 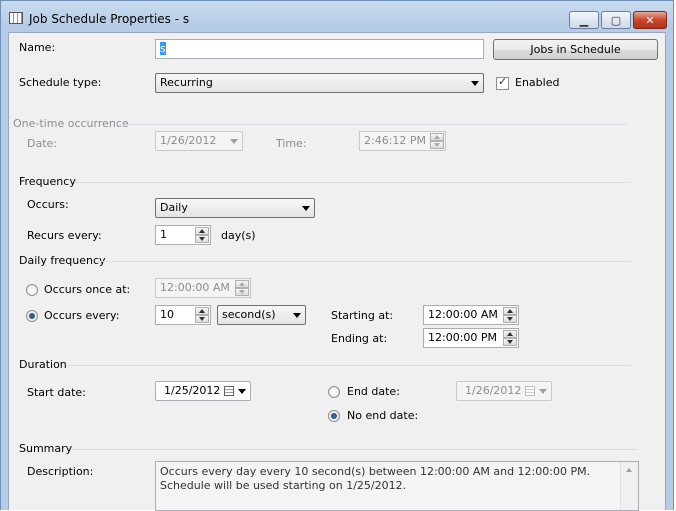 I want to click on close-button: ✕, so click(x=650, y=20).